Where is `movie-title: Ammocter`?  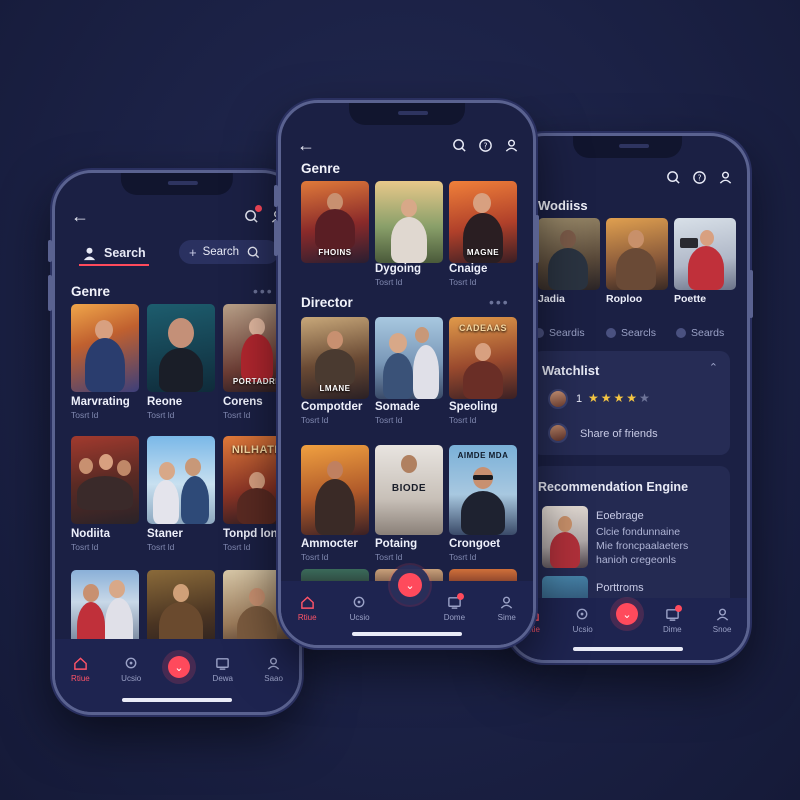 movie-title: Ammocter is located at coordinates (329, 544).